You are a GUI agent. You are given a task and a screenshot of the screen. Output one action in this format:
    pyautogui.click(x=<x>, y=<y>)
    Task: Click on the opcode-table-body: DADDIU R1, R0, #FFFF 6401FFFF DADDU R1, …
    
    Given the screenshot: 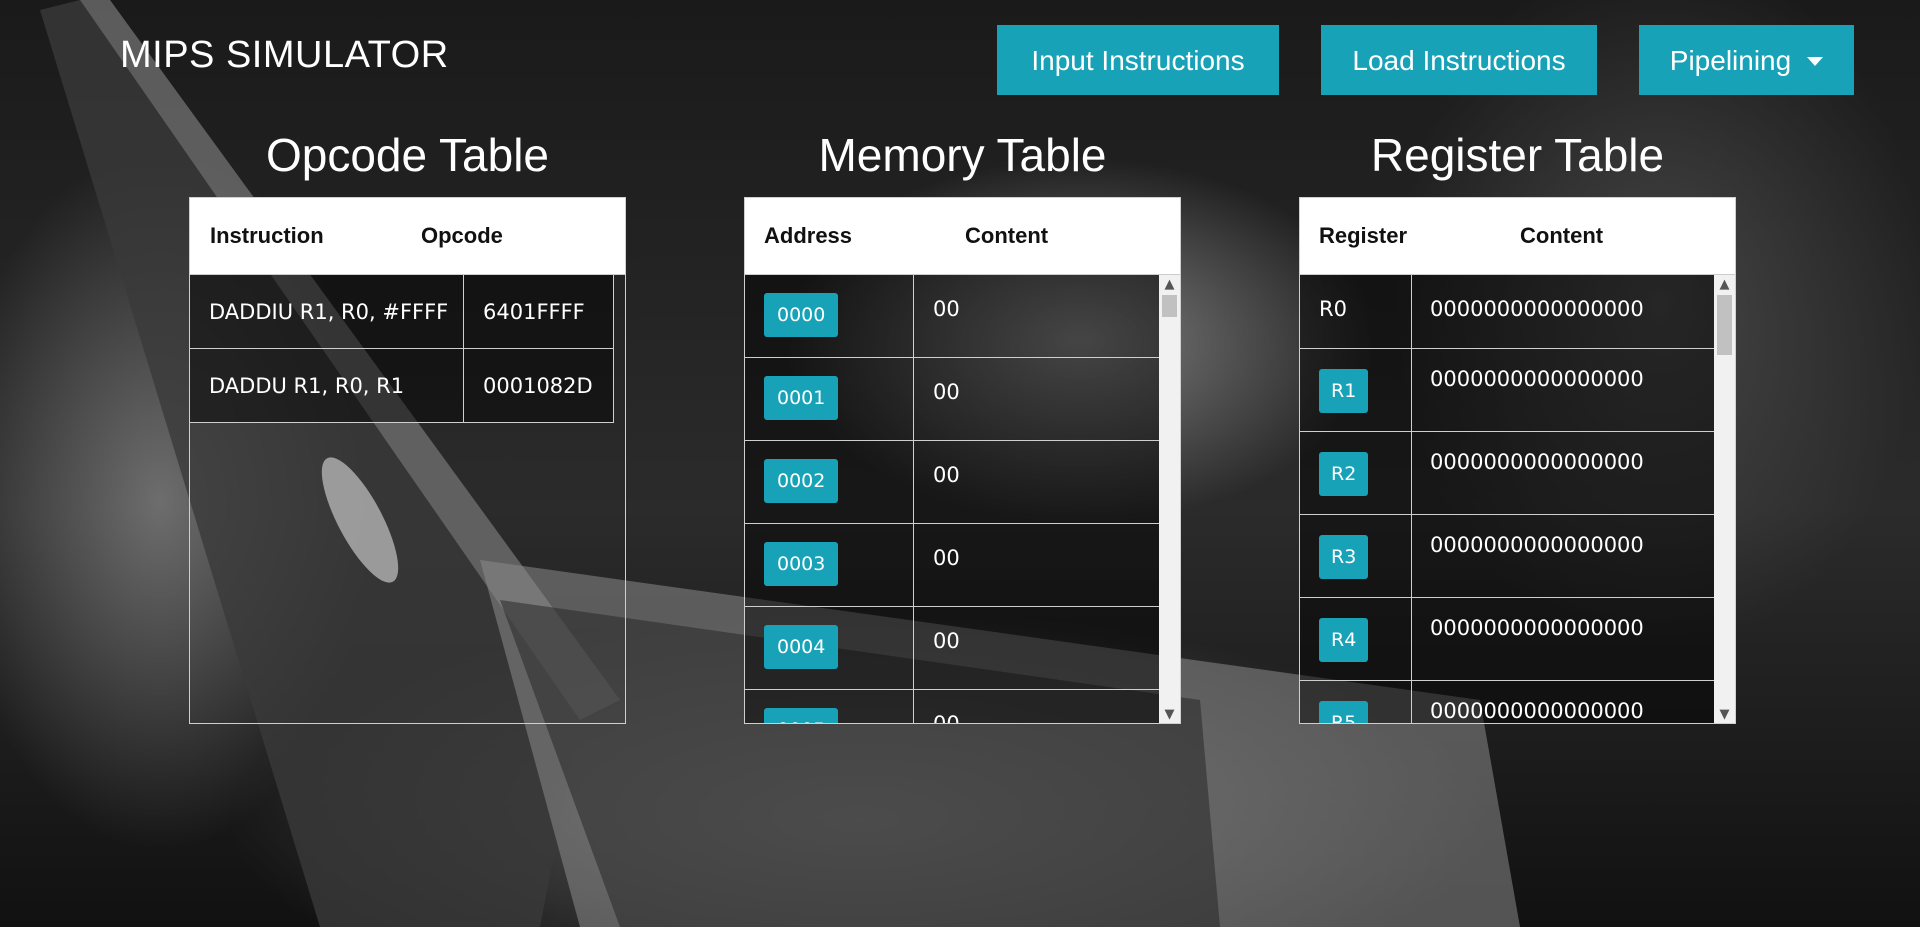 What is the action you would take?
    pyautogui.click(x=407, y=499)
    